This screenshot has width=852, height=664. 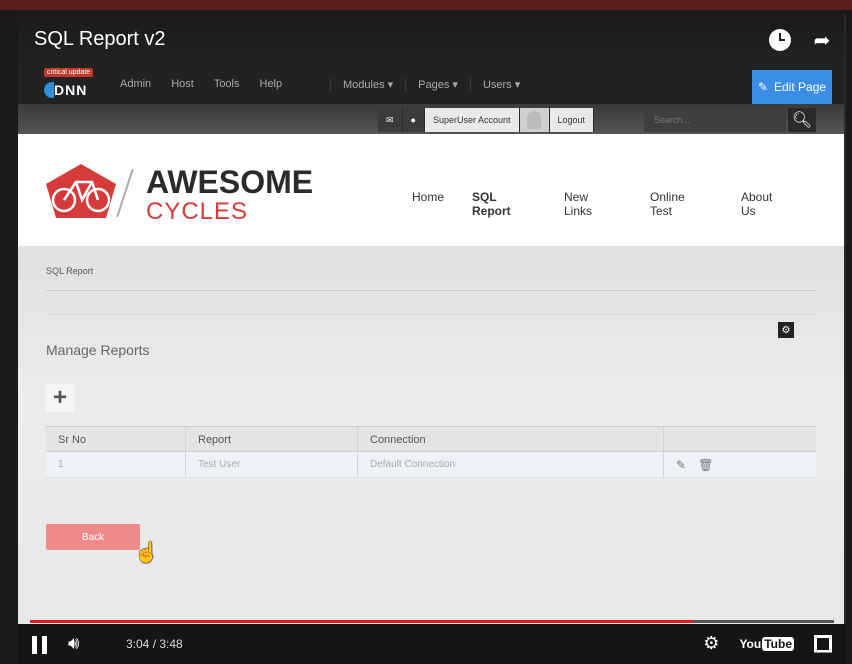 What do you see at coordinates (740, 439) in the screenshot?
I see `column-header-actions` at bounding box center [740, 439].